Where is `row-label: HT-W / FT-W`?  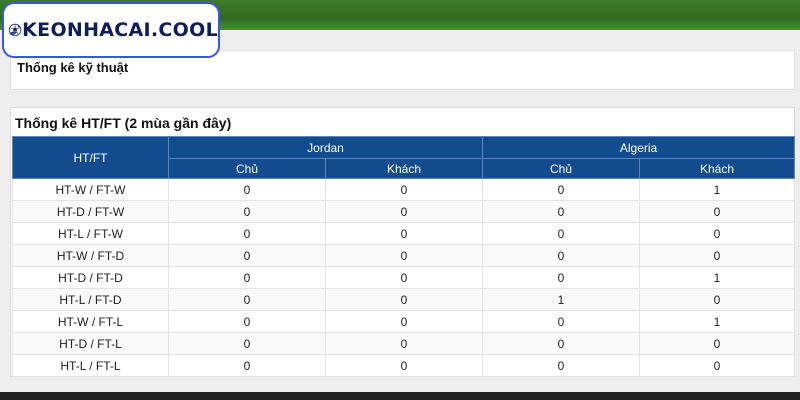
row-label: HT-W / FT-W is located at coordinates (90, 189).